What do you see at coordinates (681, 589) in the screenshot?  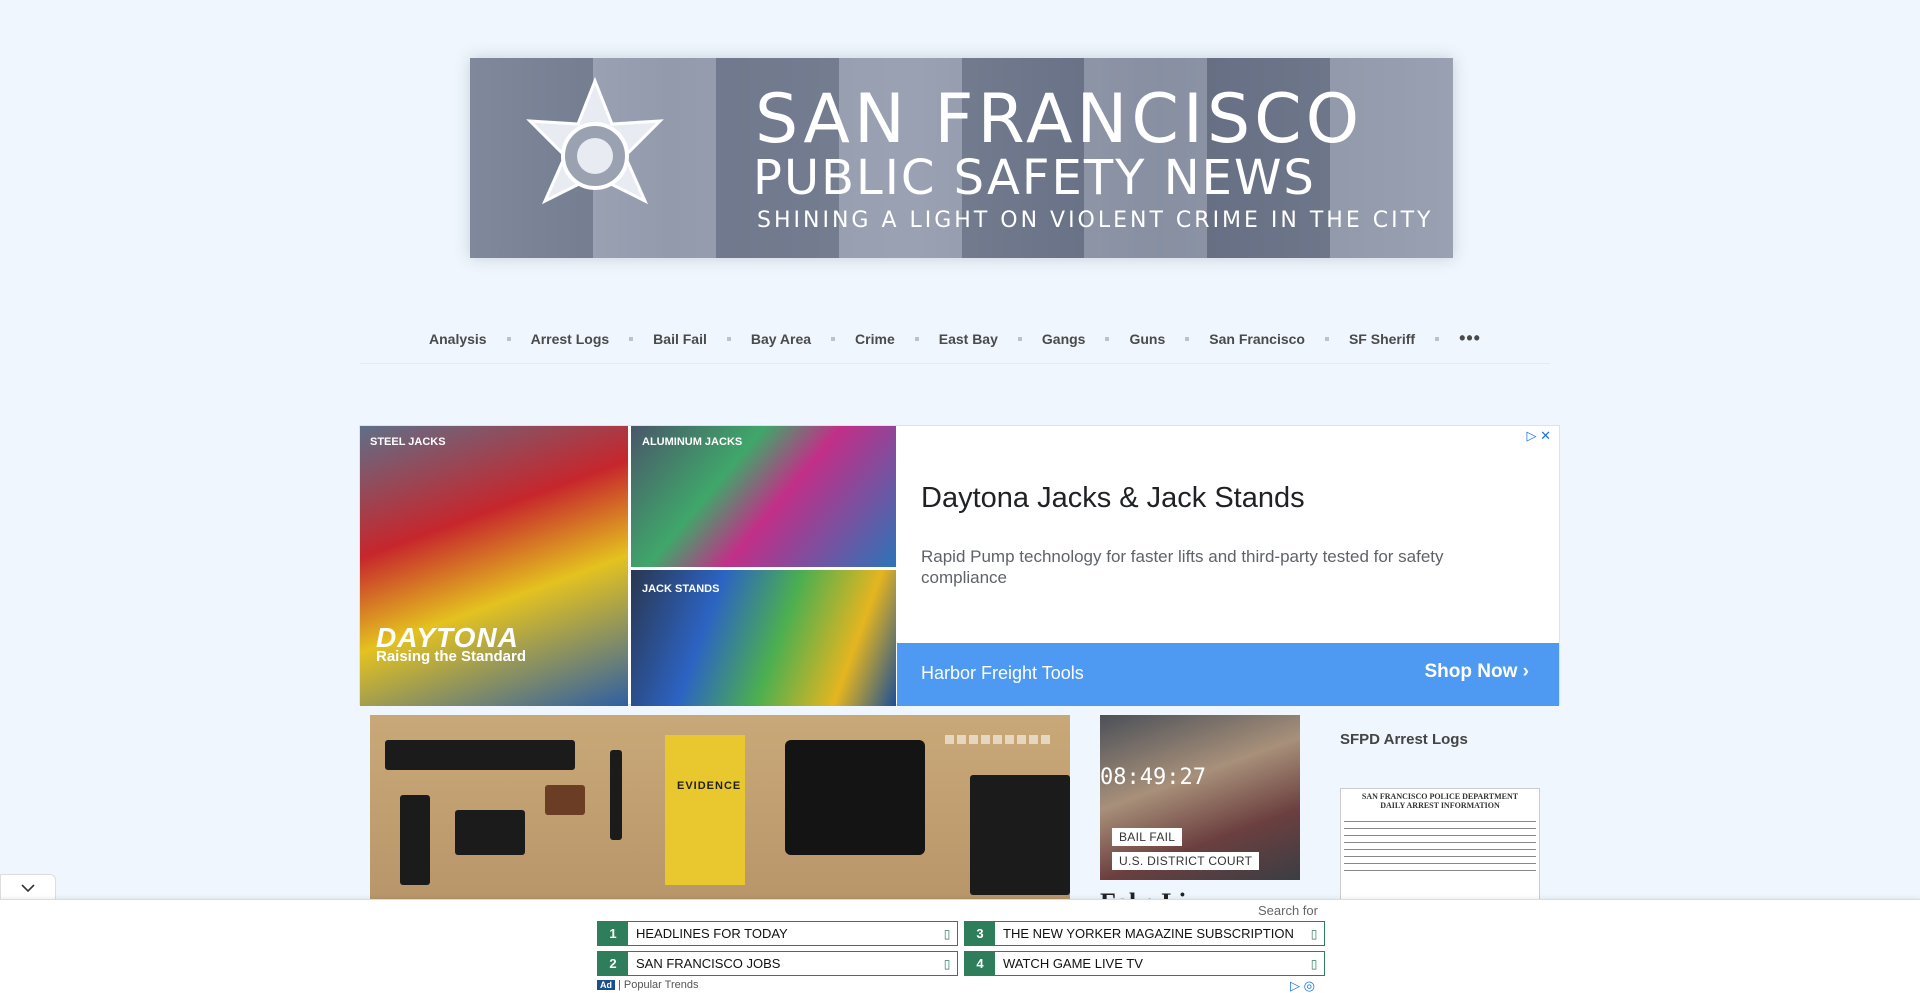 I see `ad-label-jack-stands: JACK STANDS` at bounding box center [681, 589].